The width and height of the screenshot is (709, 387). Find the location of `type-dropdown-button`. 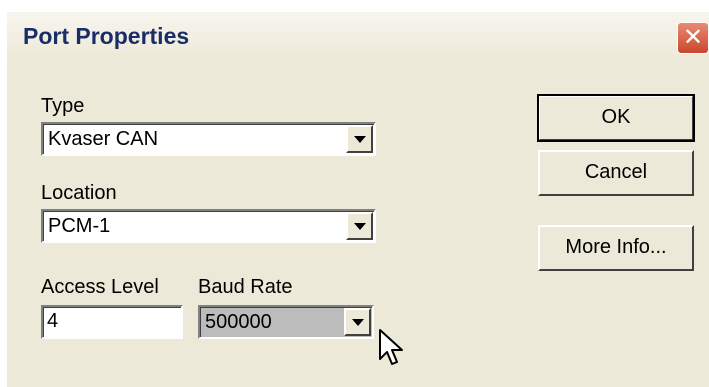

type-dropdown-button is located at coordinates (359, 139).